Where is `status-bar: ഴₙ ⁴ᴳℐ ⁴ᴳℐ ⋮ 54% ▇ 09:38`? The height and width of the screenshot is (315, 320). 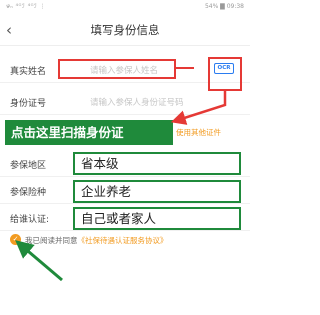
status-bar: ഴₙ ⁴ᴳℐ ⁴ᴳℐ ⋮ 54% ▇ 09:38 is located at coordinates (125, 8).